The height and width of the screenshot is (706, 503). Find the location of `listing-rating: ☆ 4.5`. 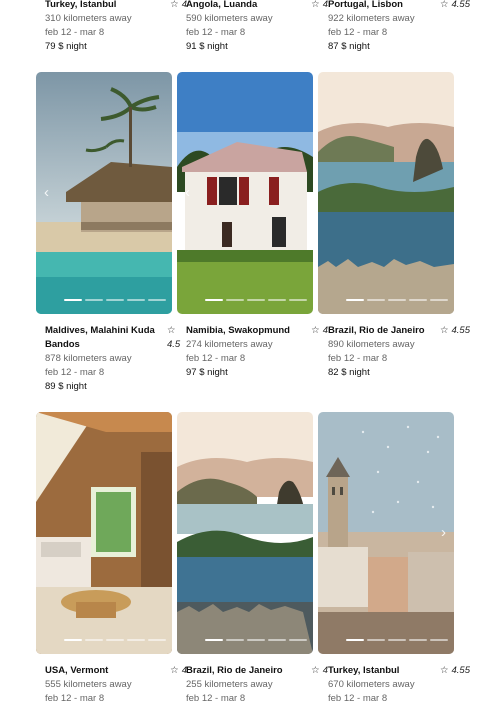

listing-rating: ☆ 4.5 is located at coordinates (174, 337).